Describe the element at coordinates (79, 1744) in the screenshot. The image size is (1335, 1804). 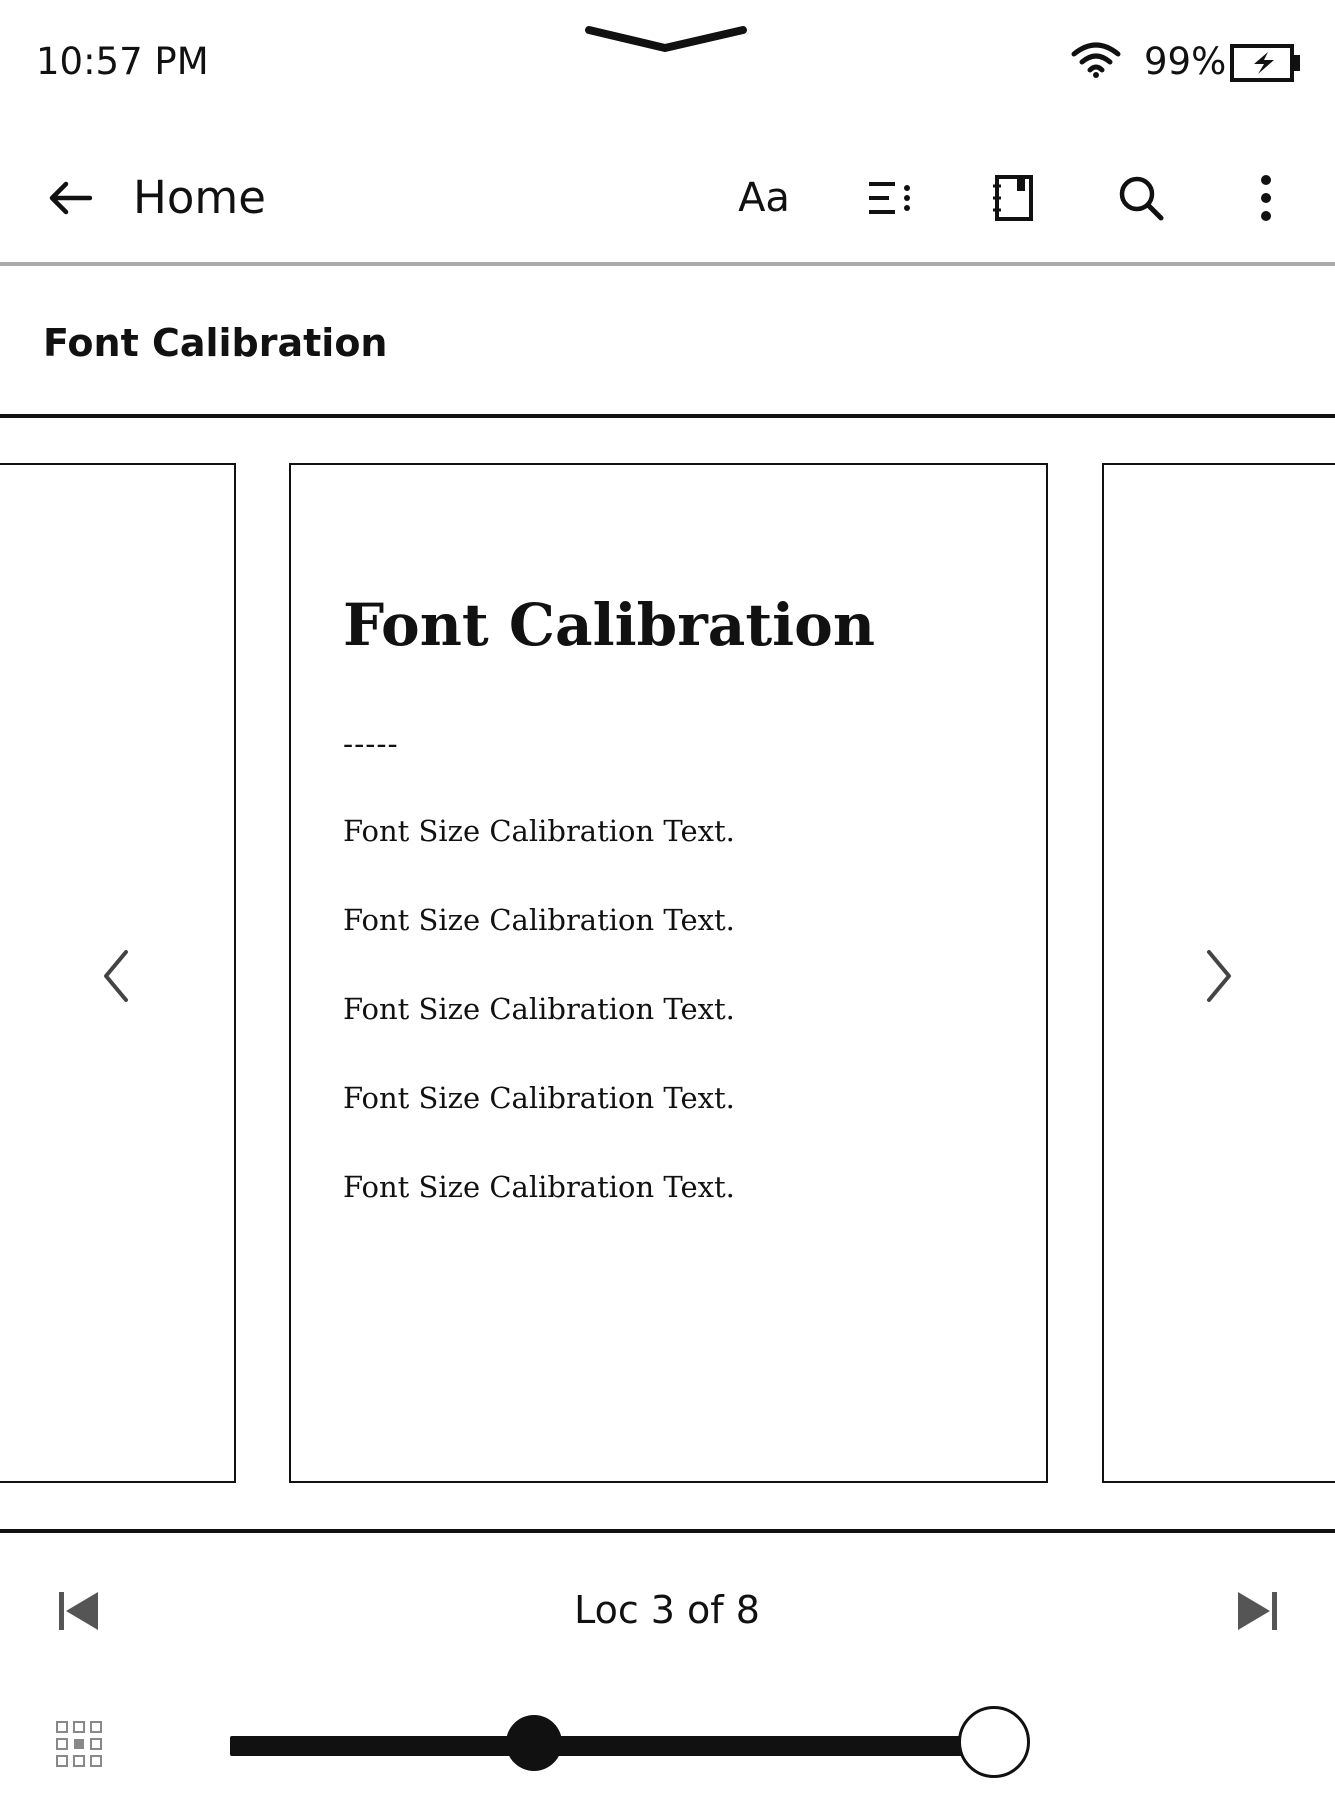
I see `page-grid-icon` at that location.